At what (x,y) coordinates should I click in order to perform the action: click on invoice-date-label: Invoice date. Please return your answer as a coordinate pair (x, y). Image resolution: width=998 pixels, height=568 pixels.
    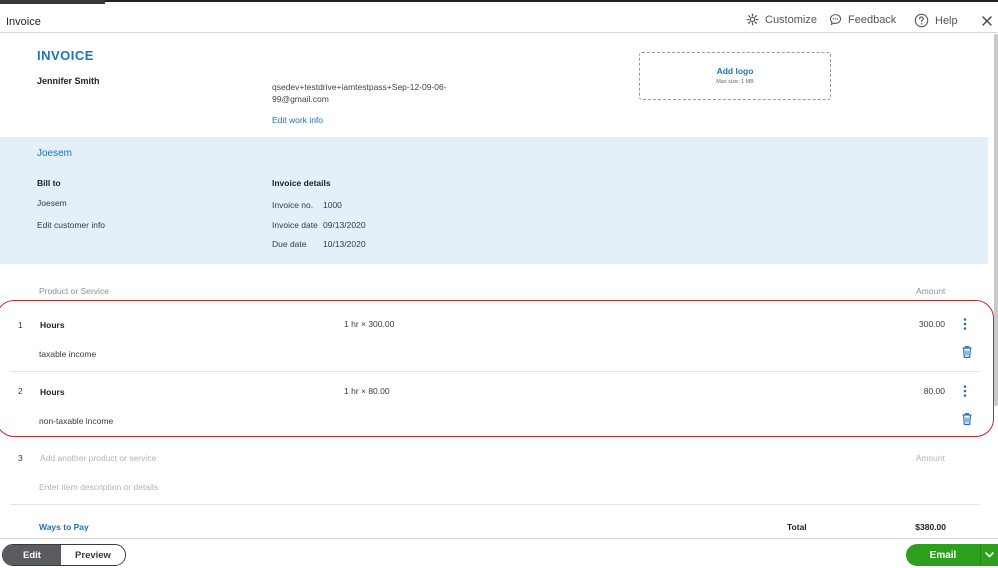
    Looking at the image, I should click on (295, 225).